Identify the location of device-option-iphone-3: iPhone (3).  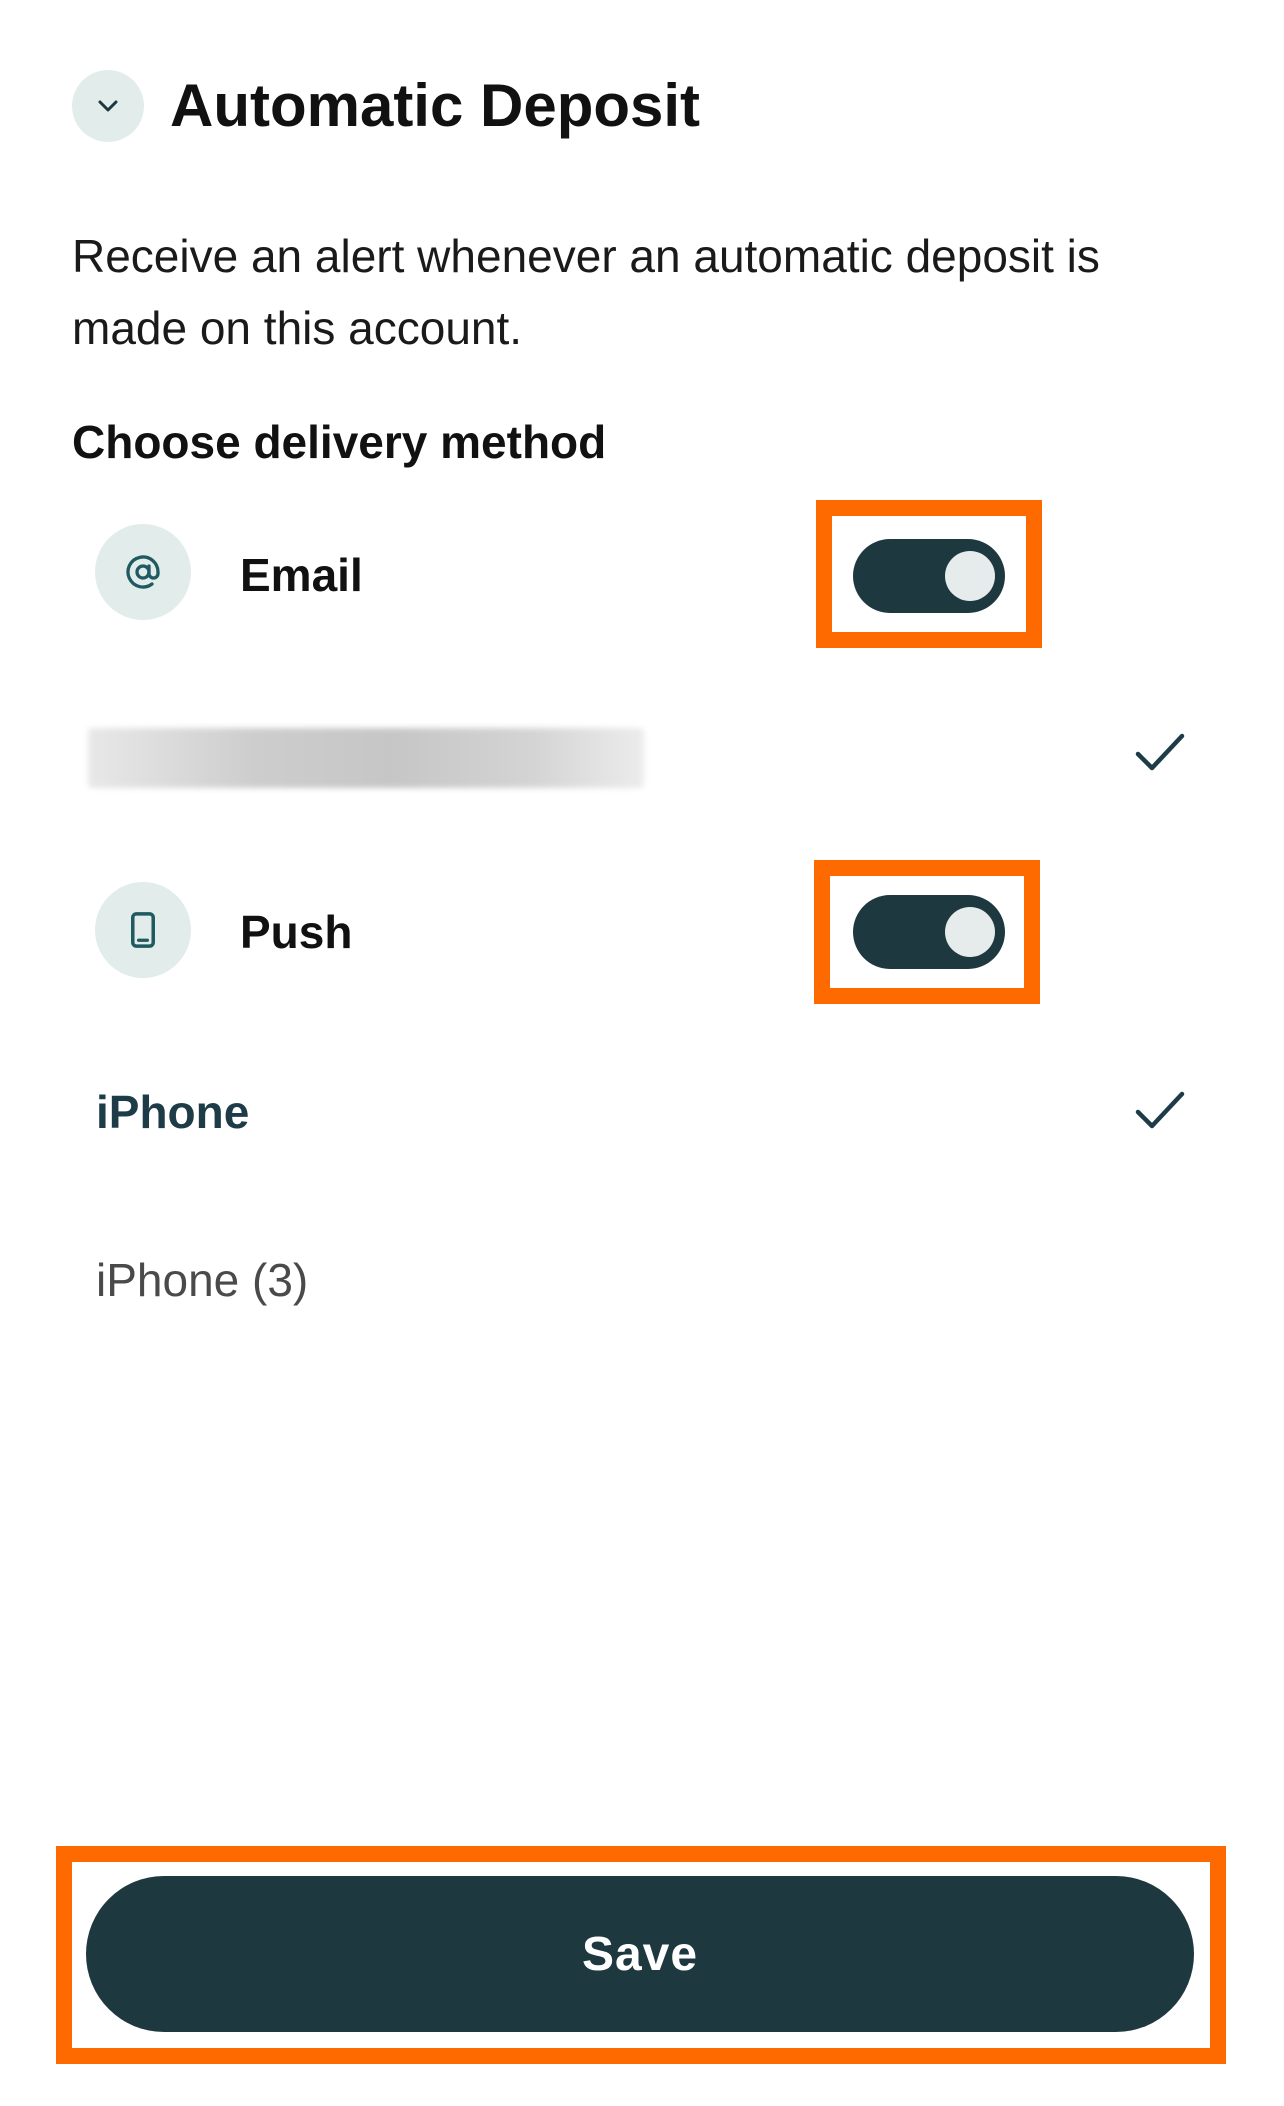
(202, 1280).